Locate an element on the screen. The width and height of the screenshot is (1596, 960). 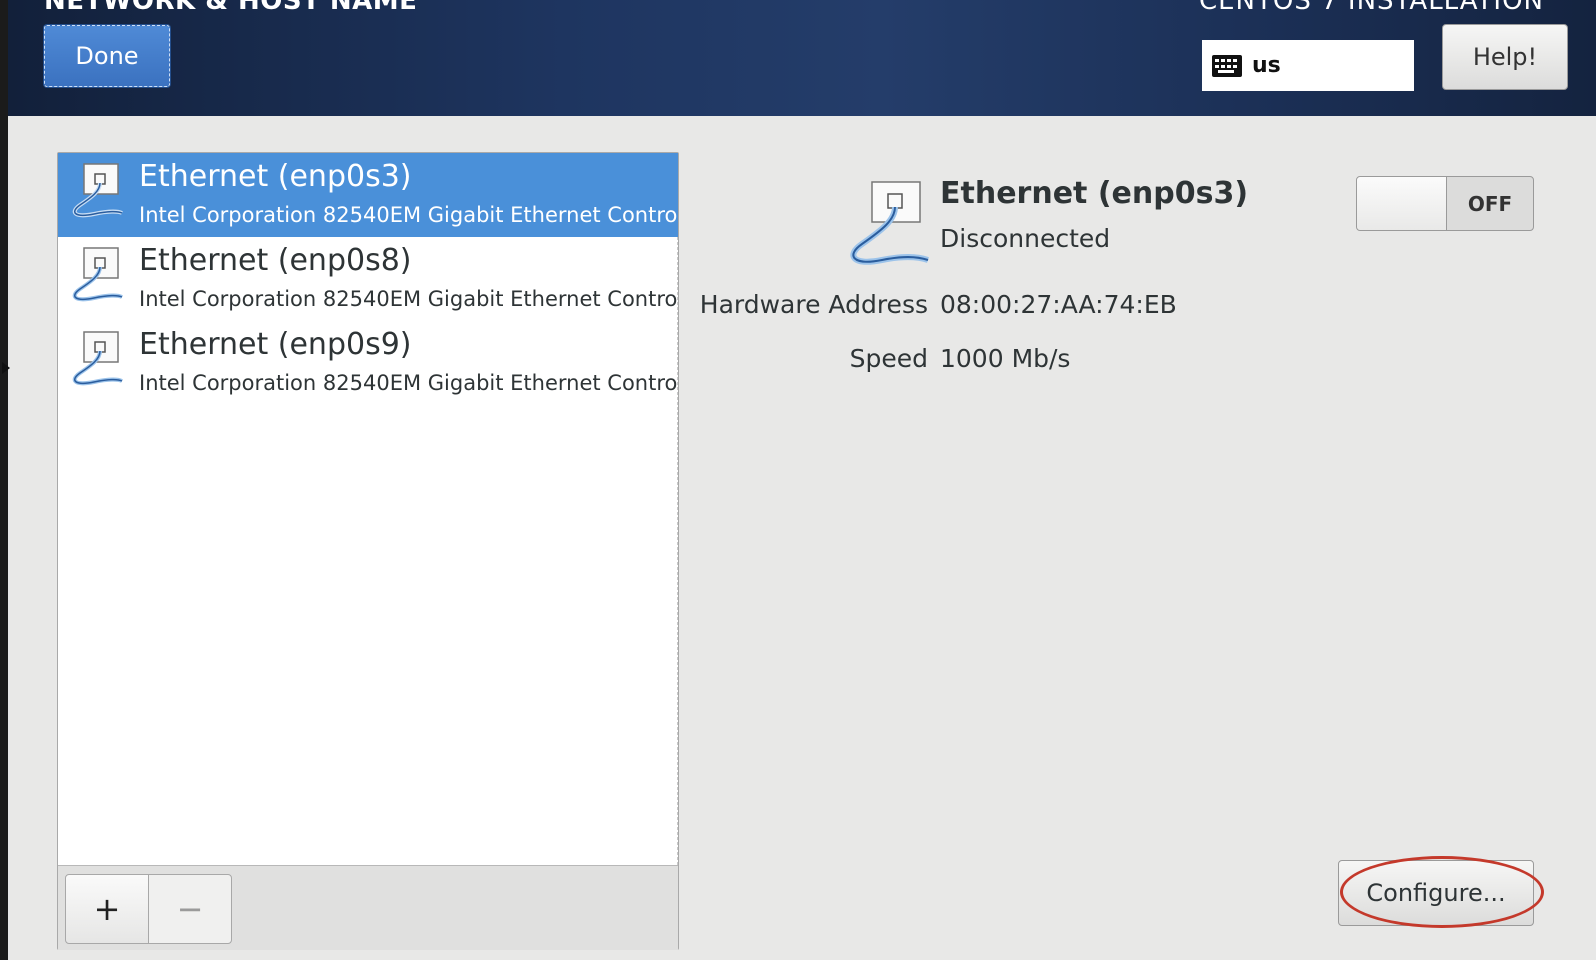
help-button: Help! is located at coordinates (1505, 57).